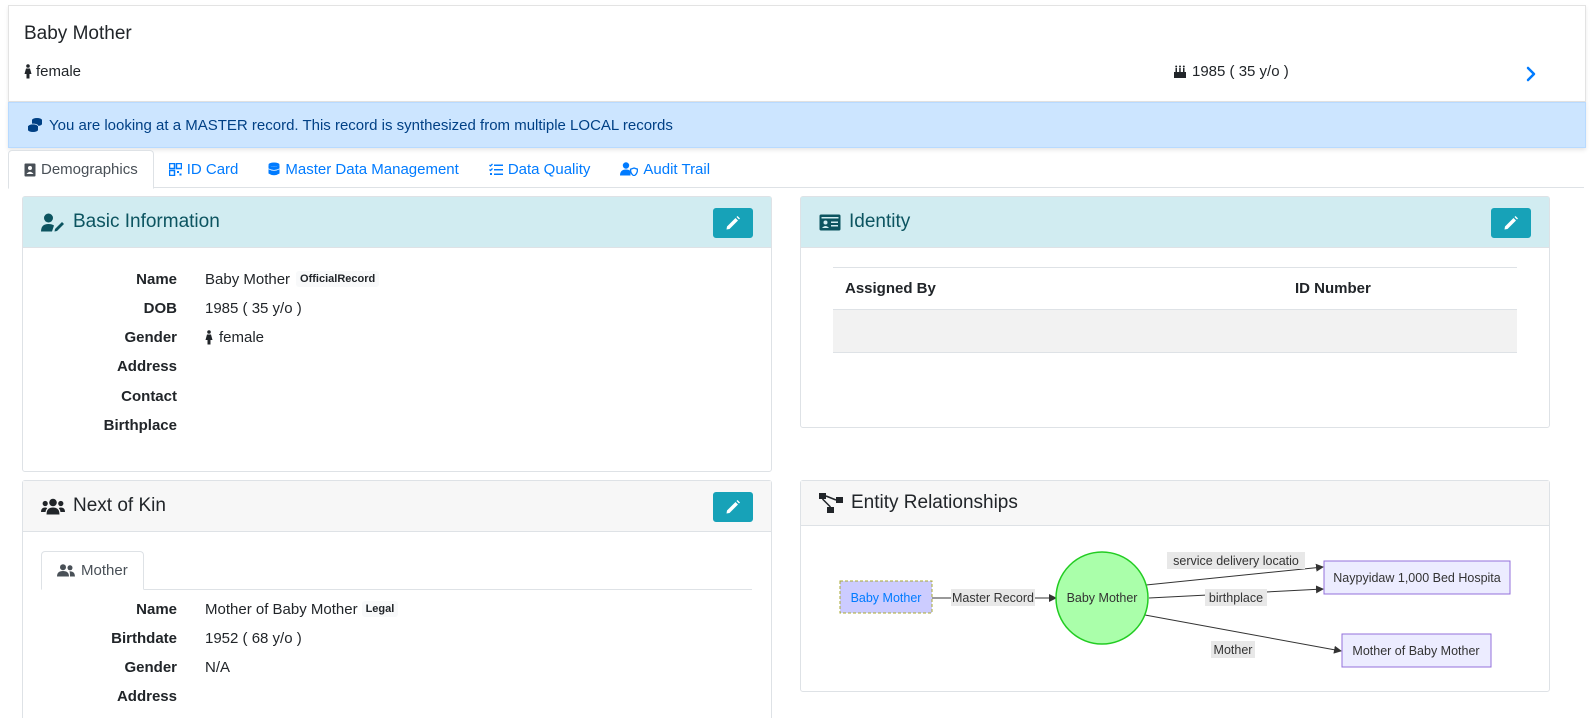 This screenshot has height=718, width=1592. I want to click on kin-address-label: Address, so click(146, 696).